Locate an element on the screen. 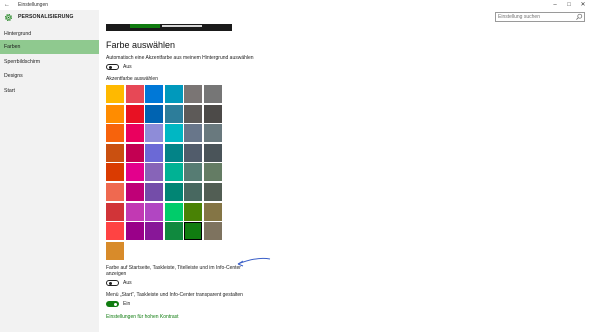 The width and height of the screenshot is (590, 332). sidebar-item-sperrbildschirm: Sperrbildschirm is located at coordinates (49, 62).